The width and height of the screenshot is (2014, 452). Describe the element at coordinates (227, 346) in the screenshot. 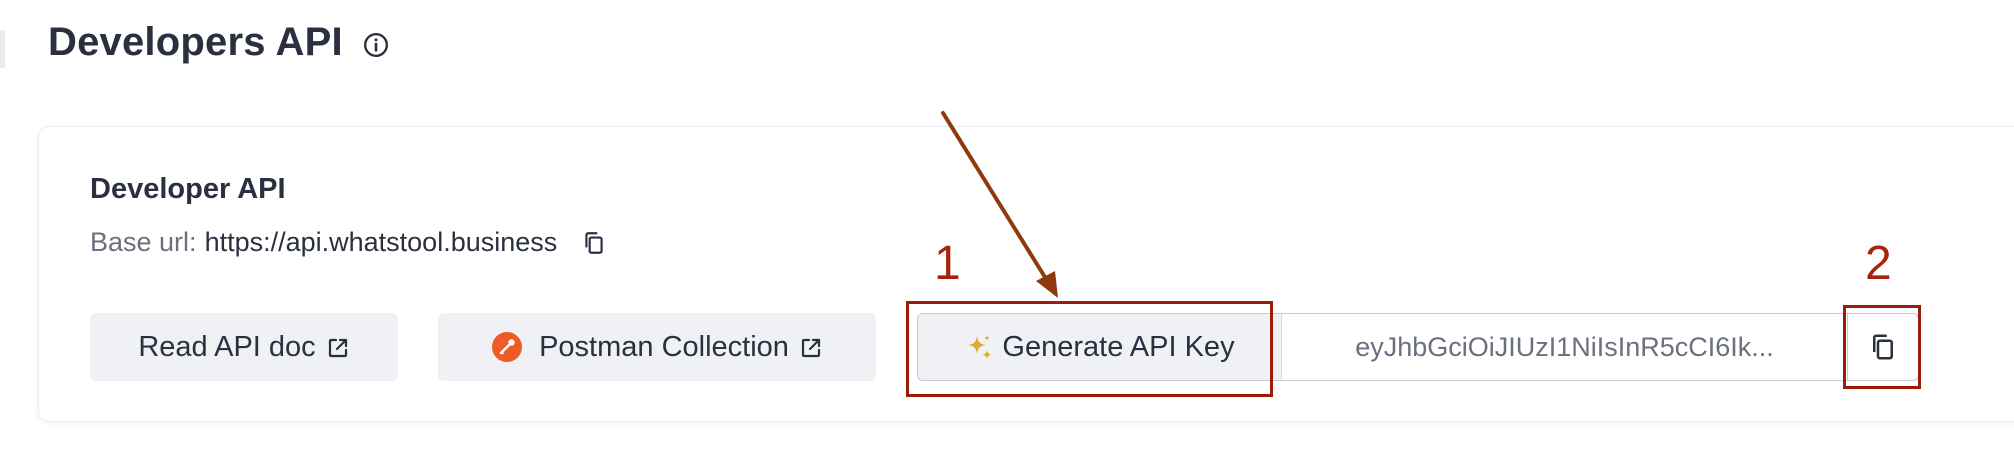

I see `read-api-doc-label: Read API doc` at that location.